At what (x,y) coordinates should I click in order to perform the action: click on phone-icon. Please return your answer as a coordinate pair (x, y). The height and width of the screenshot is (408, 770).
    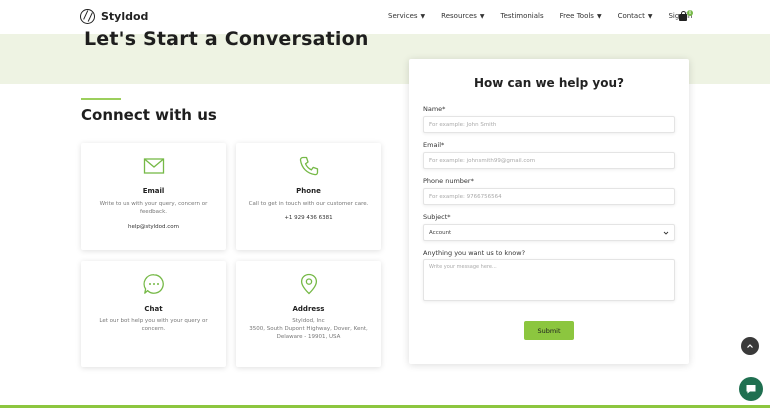
    Looking at the image, I should click on (309, 166).